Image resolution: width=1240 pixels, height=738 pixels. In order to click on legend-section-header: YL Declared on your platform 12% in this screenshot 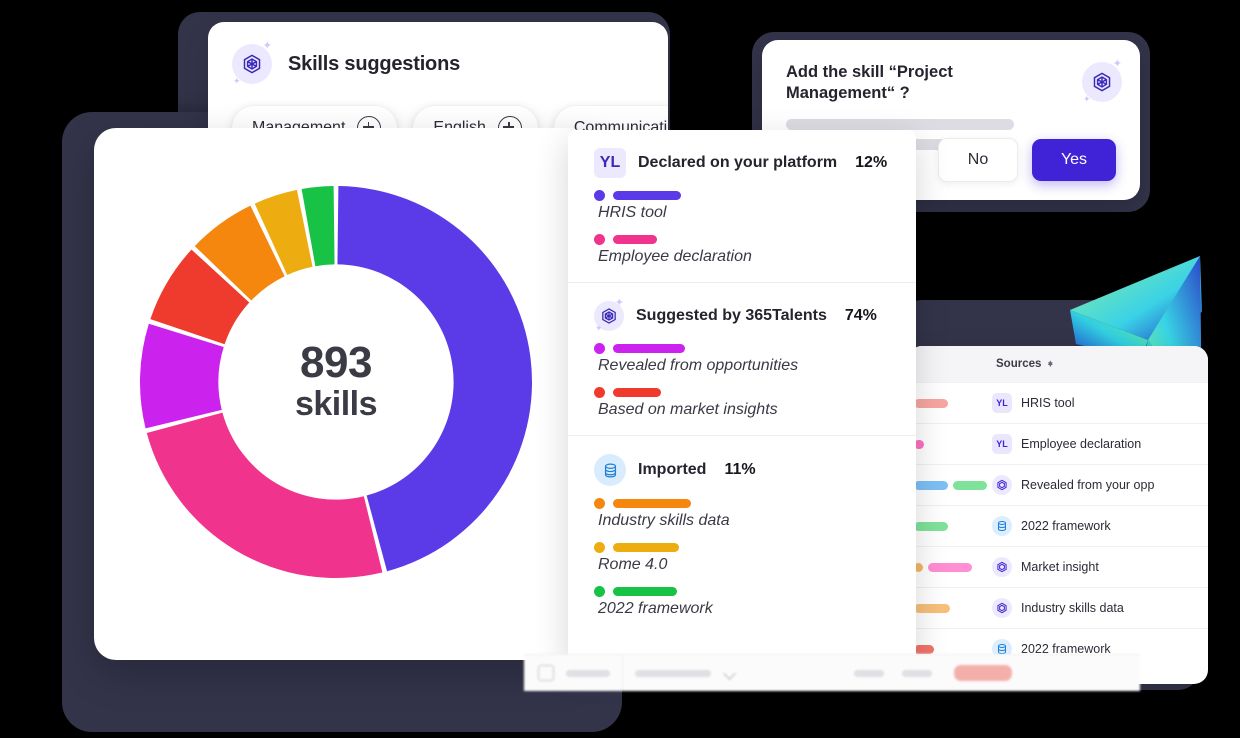, I will do `click(755, 163)`.